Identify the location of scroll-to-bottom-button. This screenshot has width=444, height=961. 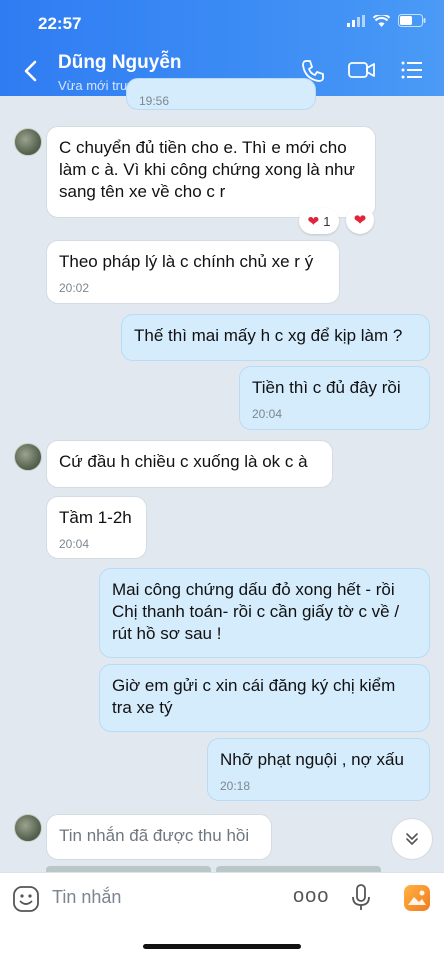
(412, 839).